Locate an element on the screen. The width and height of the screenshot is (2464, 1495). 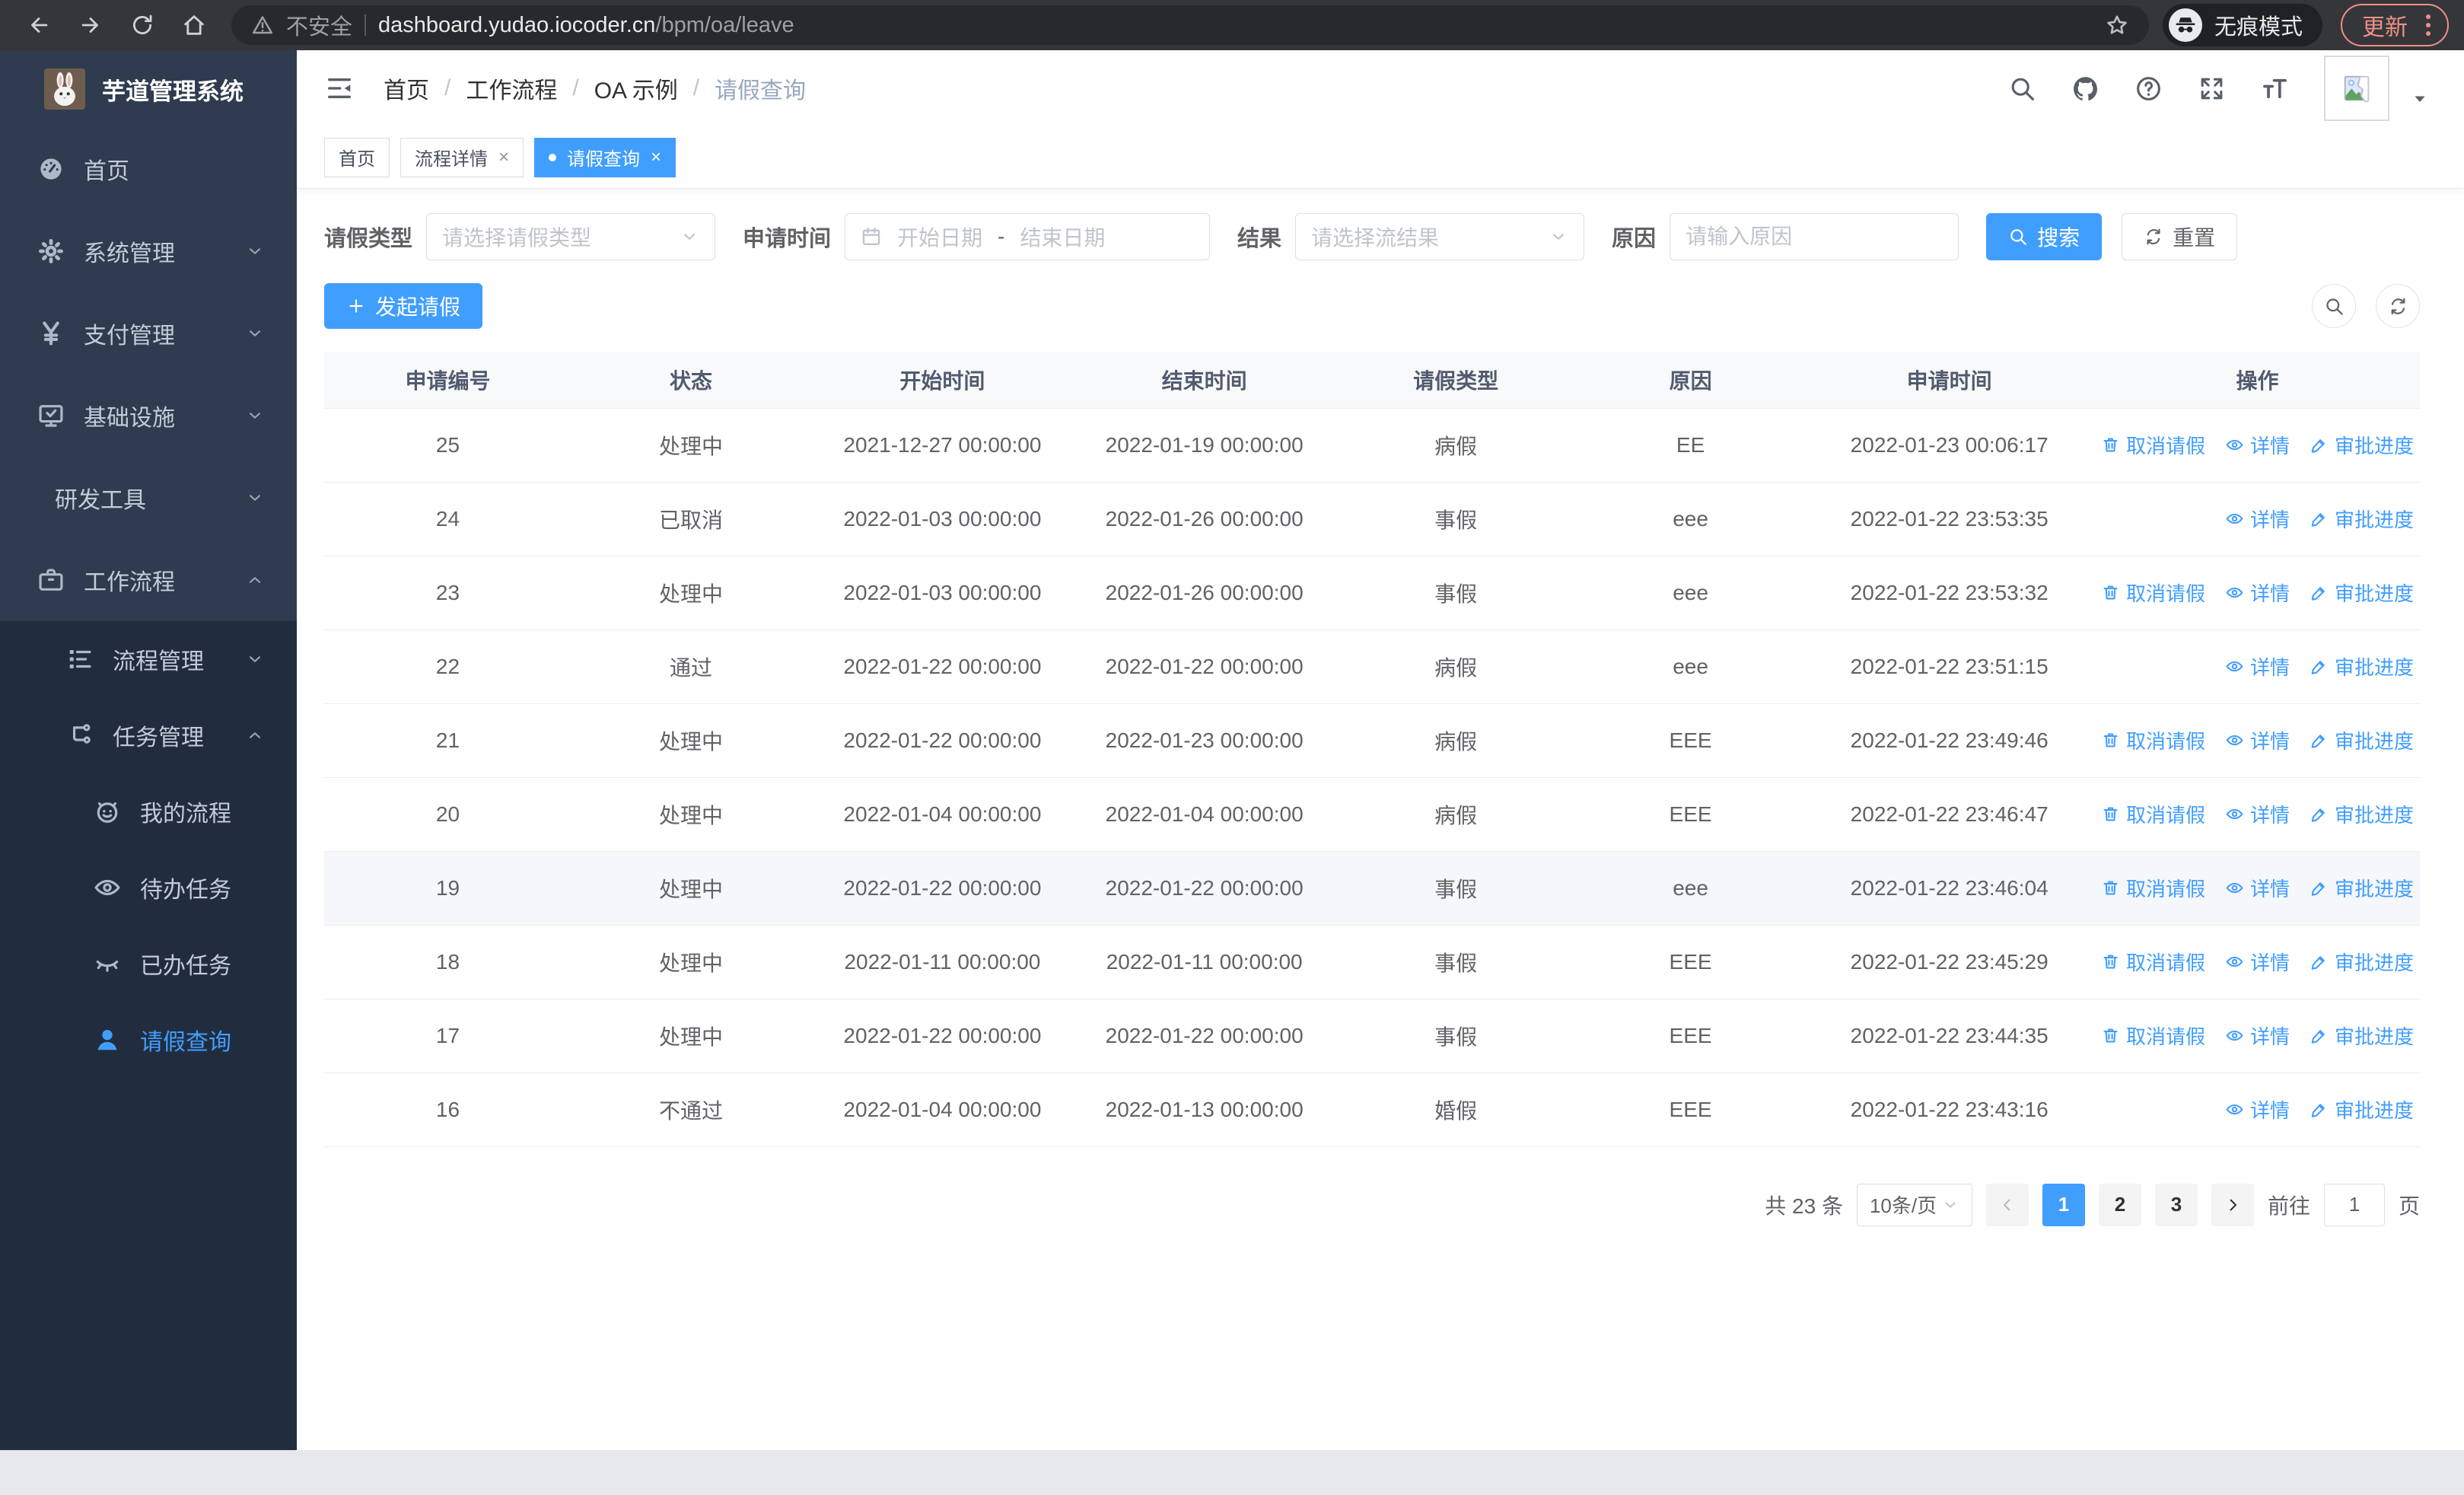
actions-cell: 详情 审批进度 is located at coordinates (2257, 666).